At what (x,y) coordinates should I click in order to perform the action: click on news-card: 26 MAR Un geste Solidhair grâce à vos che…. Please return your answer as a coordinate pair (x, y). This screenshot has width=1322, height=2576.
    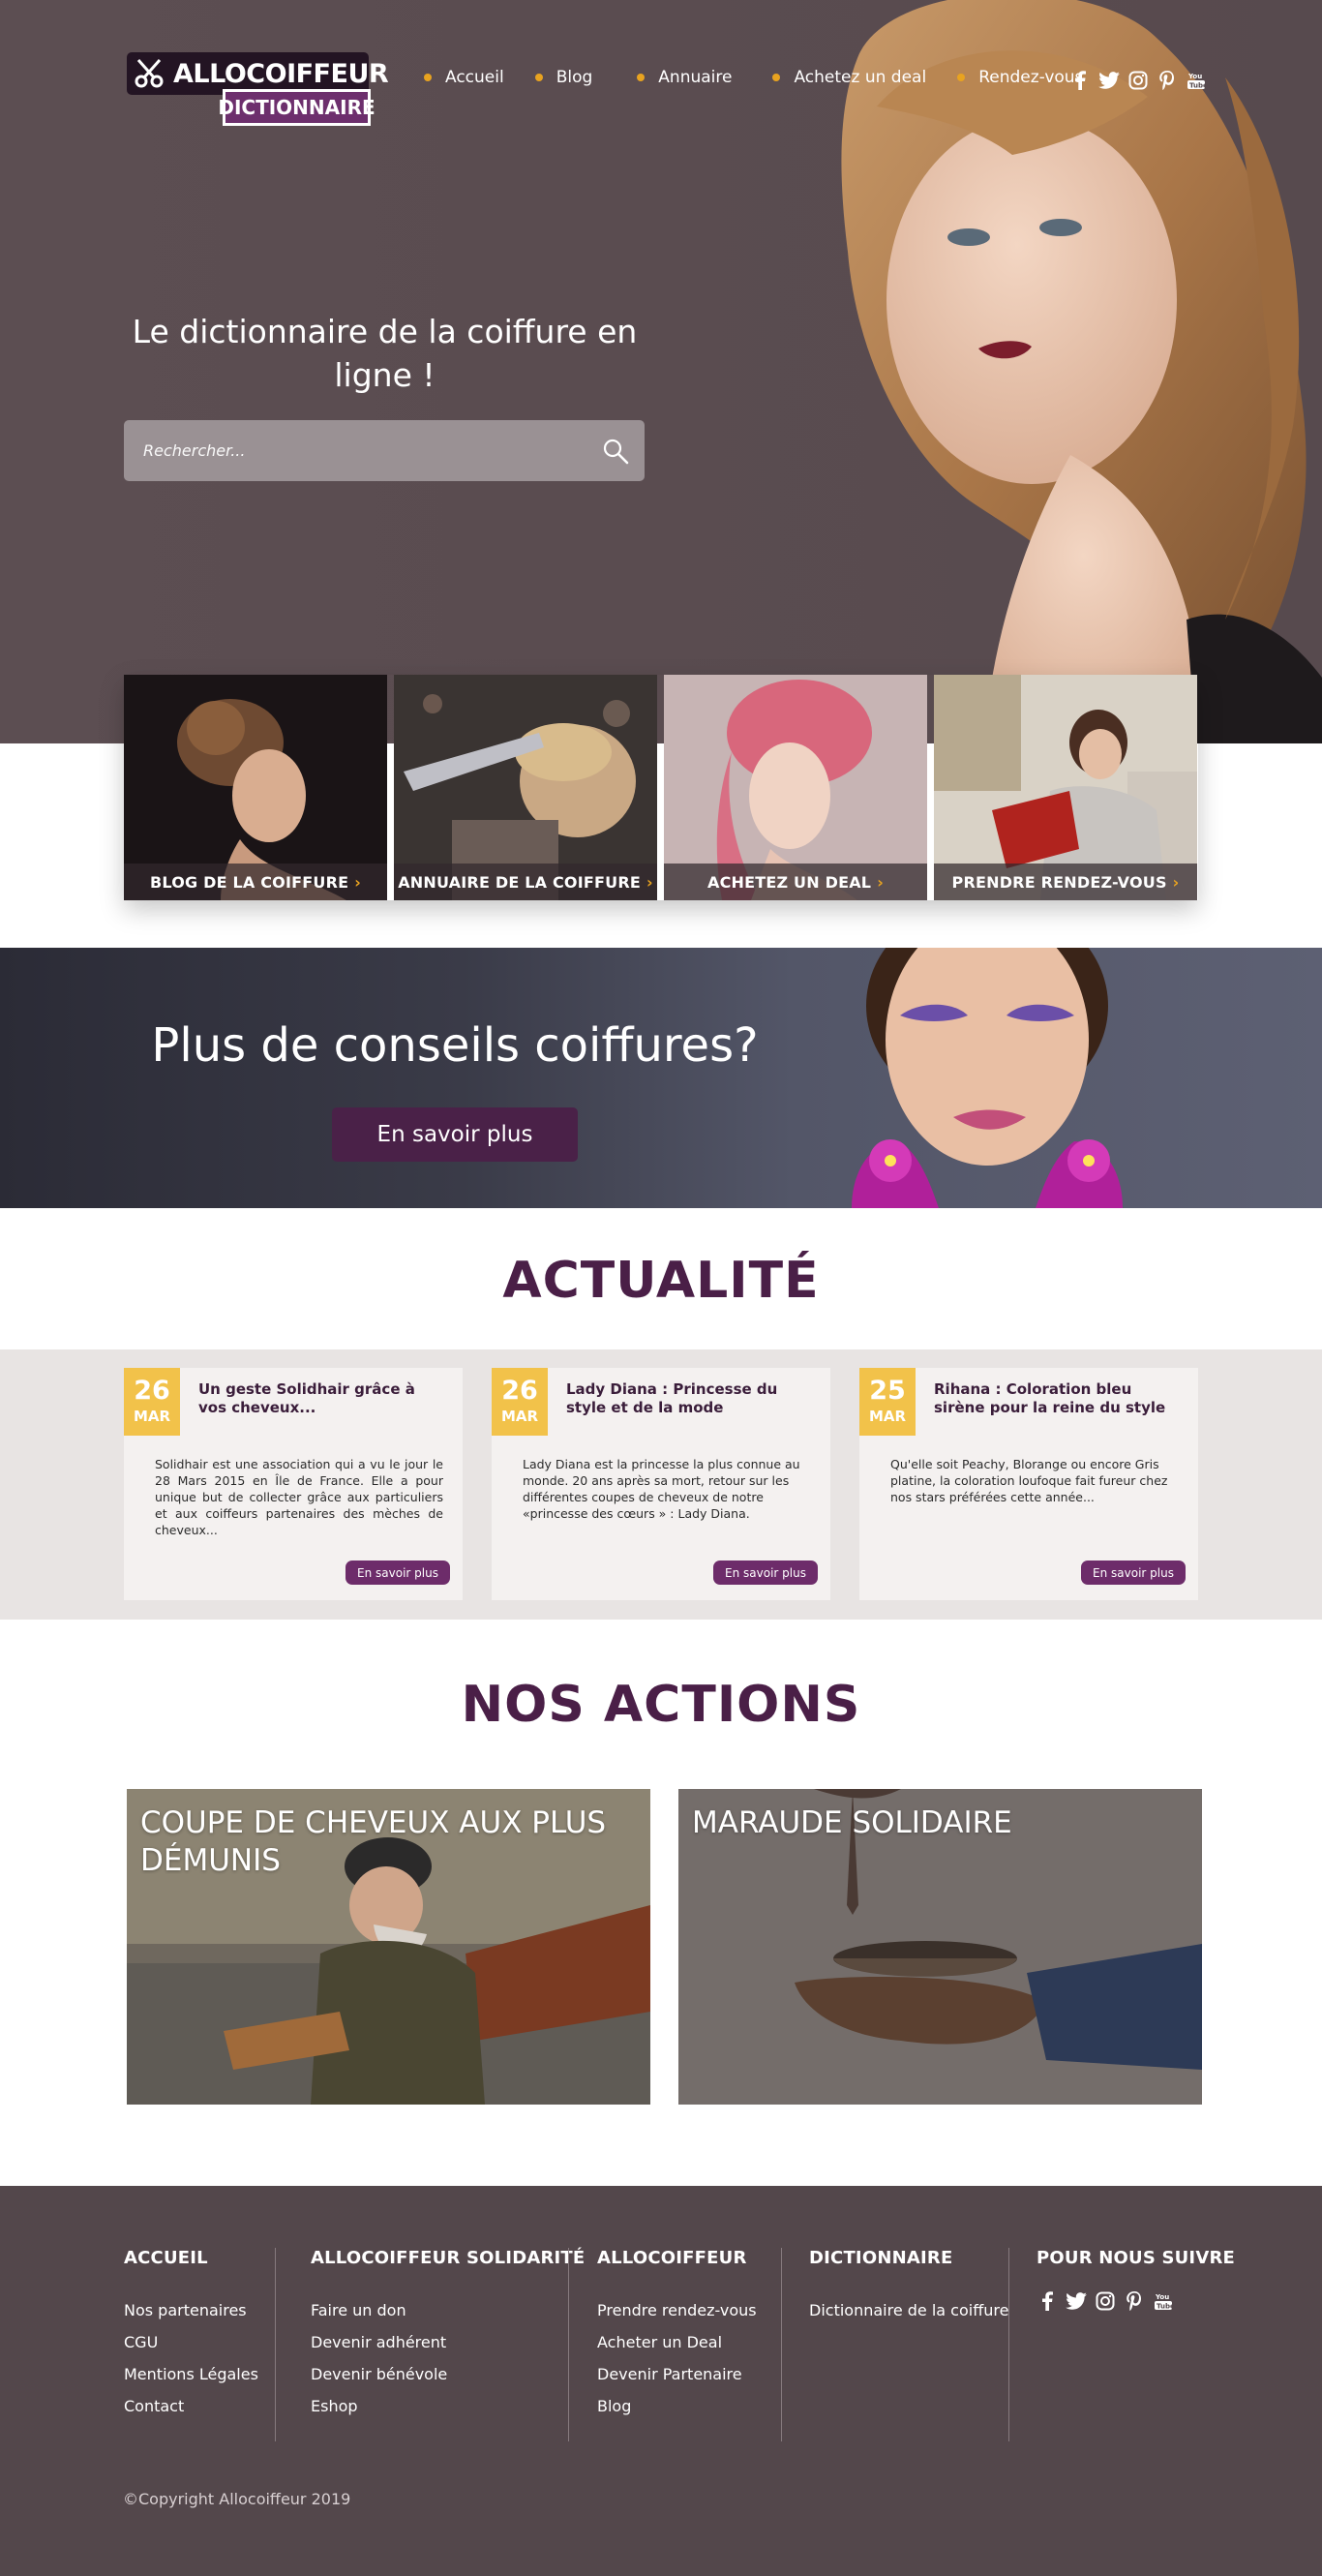
    Looking at the image, I should click on (293, 1484).